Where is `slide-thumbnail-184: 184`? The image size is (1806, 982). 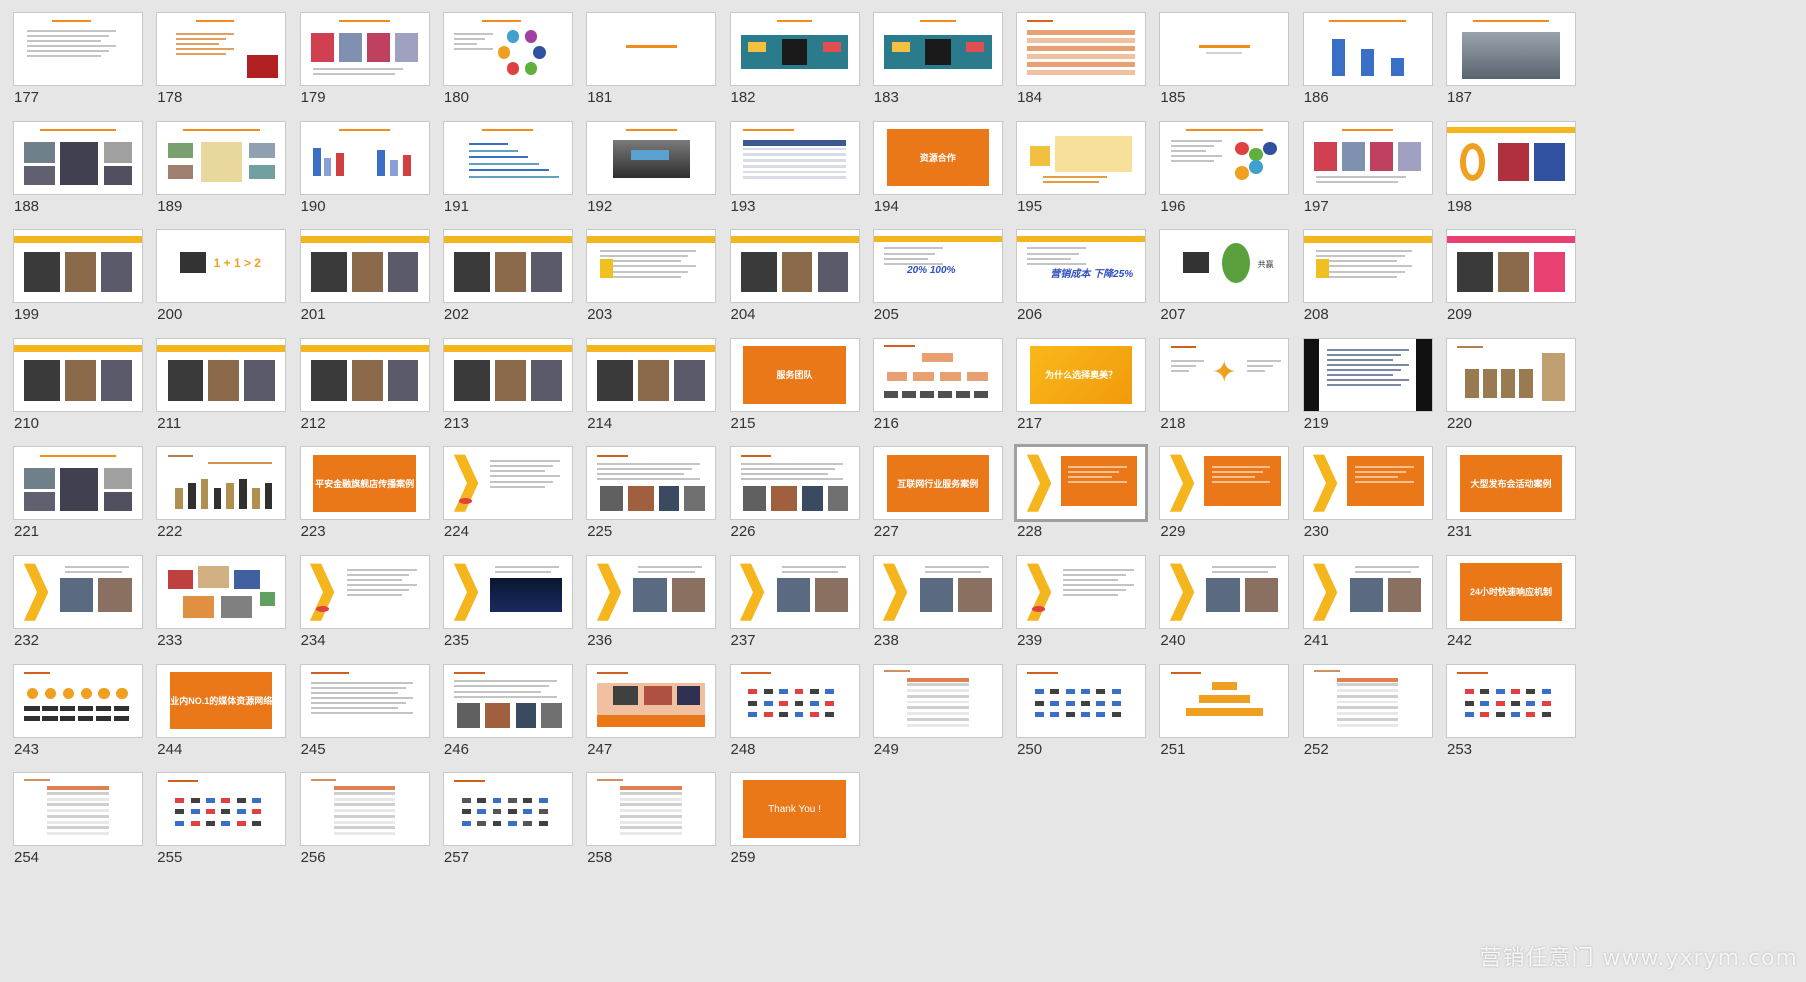 slide-thumbnail-184: 184 is located at coordinates (1081, 62).